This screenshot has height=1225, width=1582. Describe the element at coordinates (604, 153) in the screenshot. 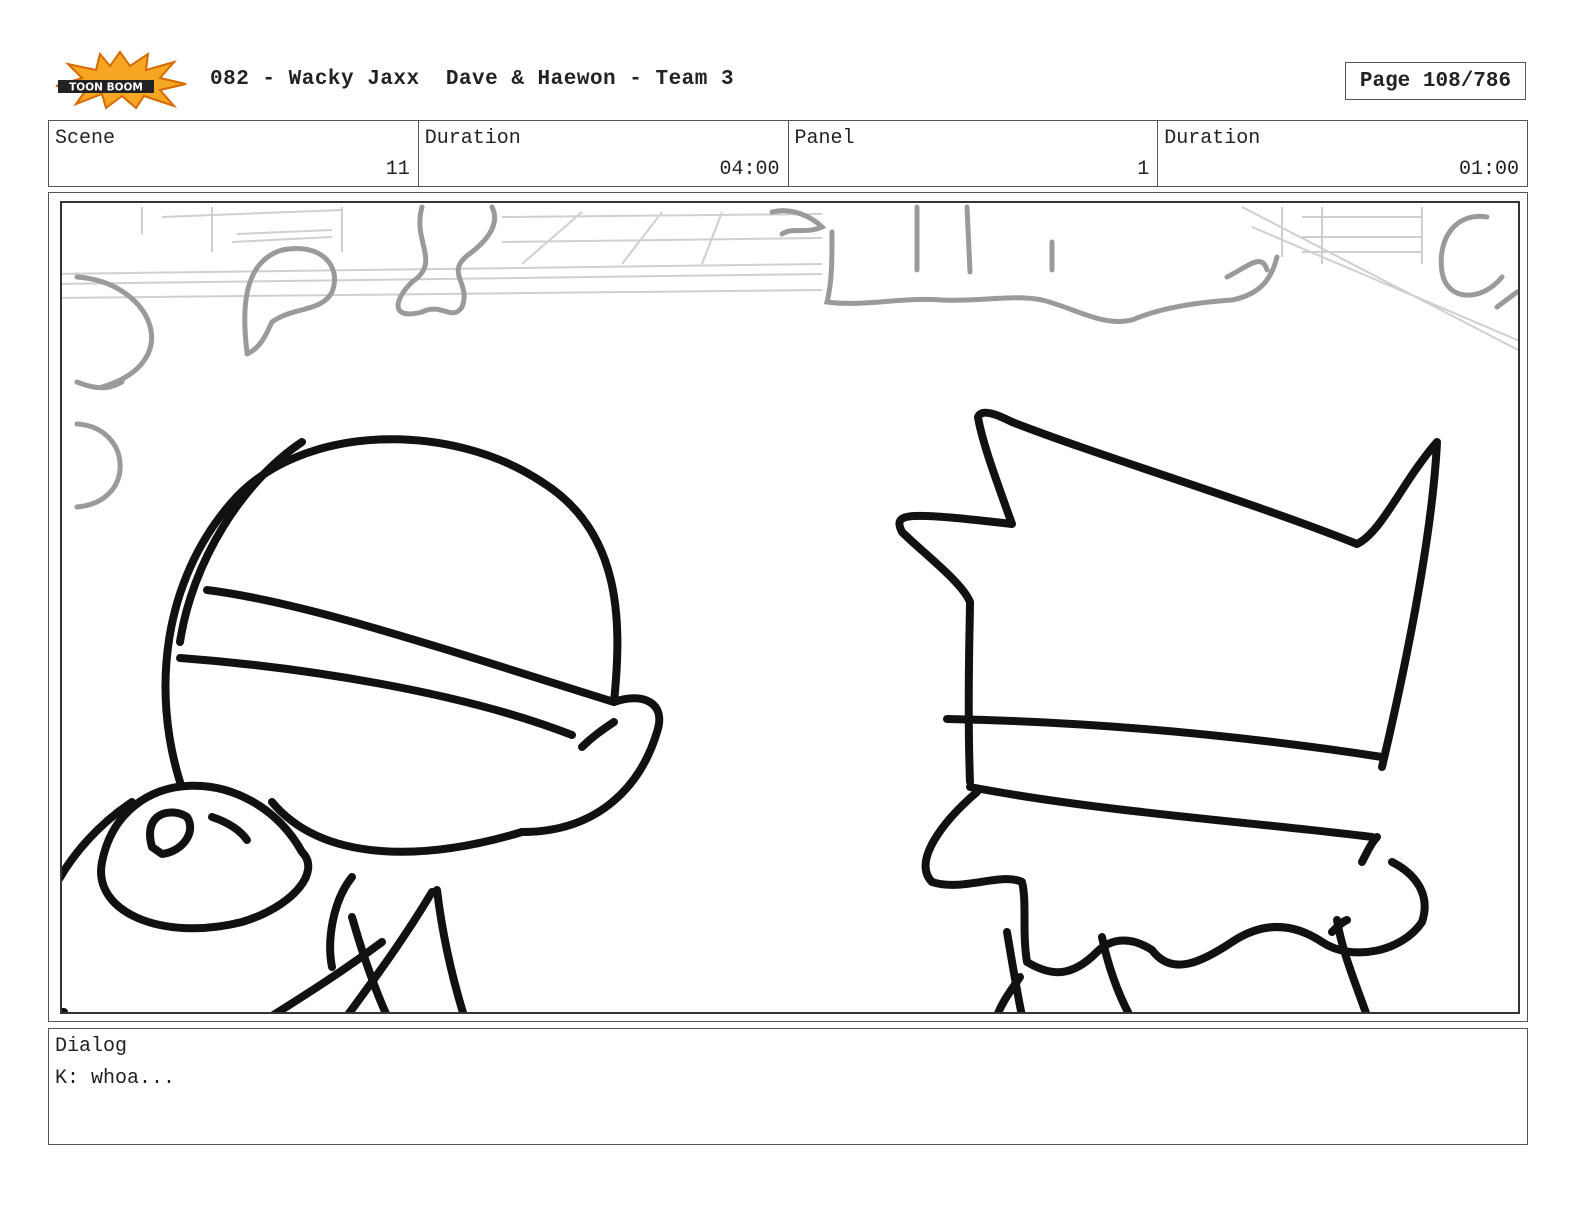

I see `scene-duration-cell: Duration 04:00` at that location.